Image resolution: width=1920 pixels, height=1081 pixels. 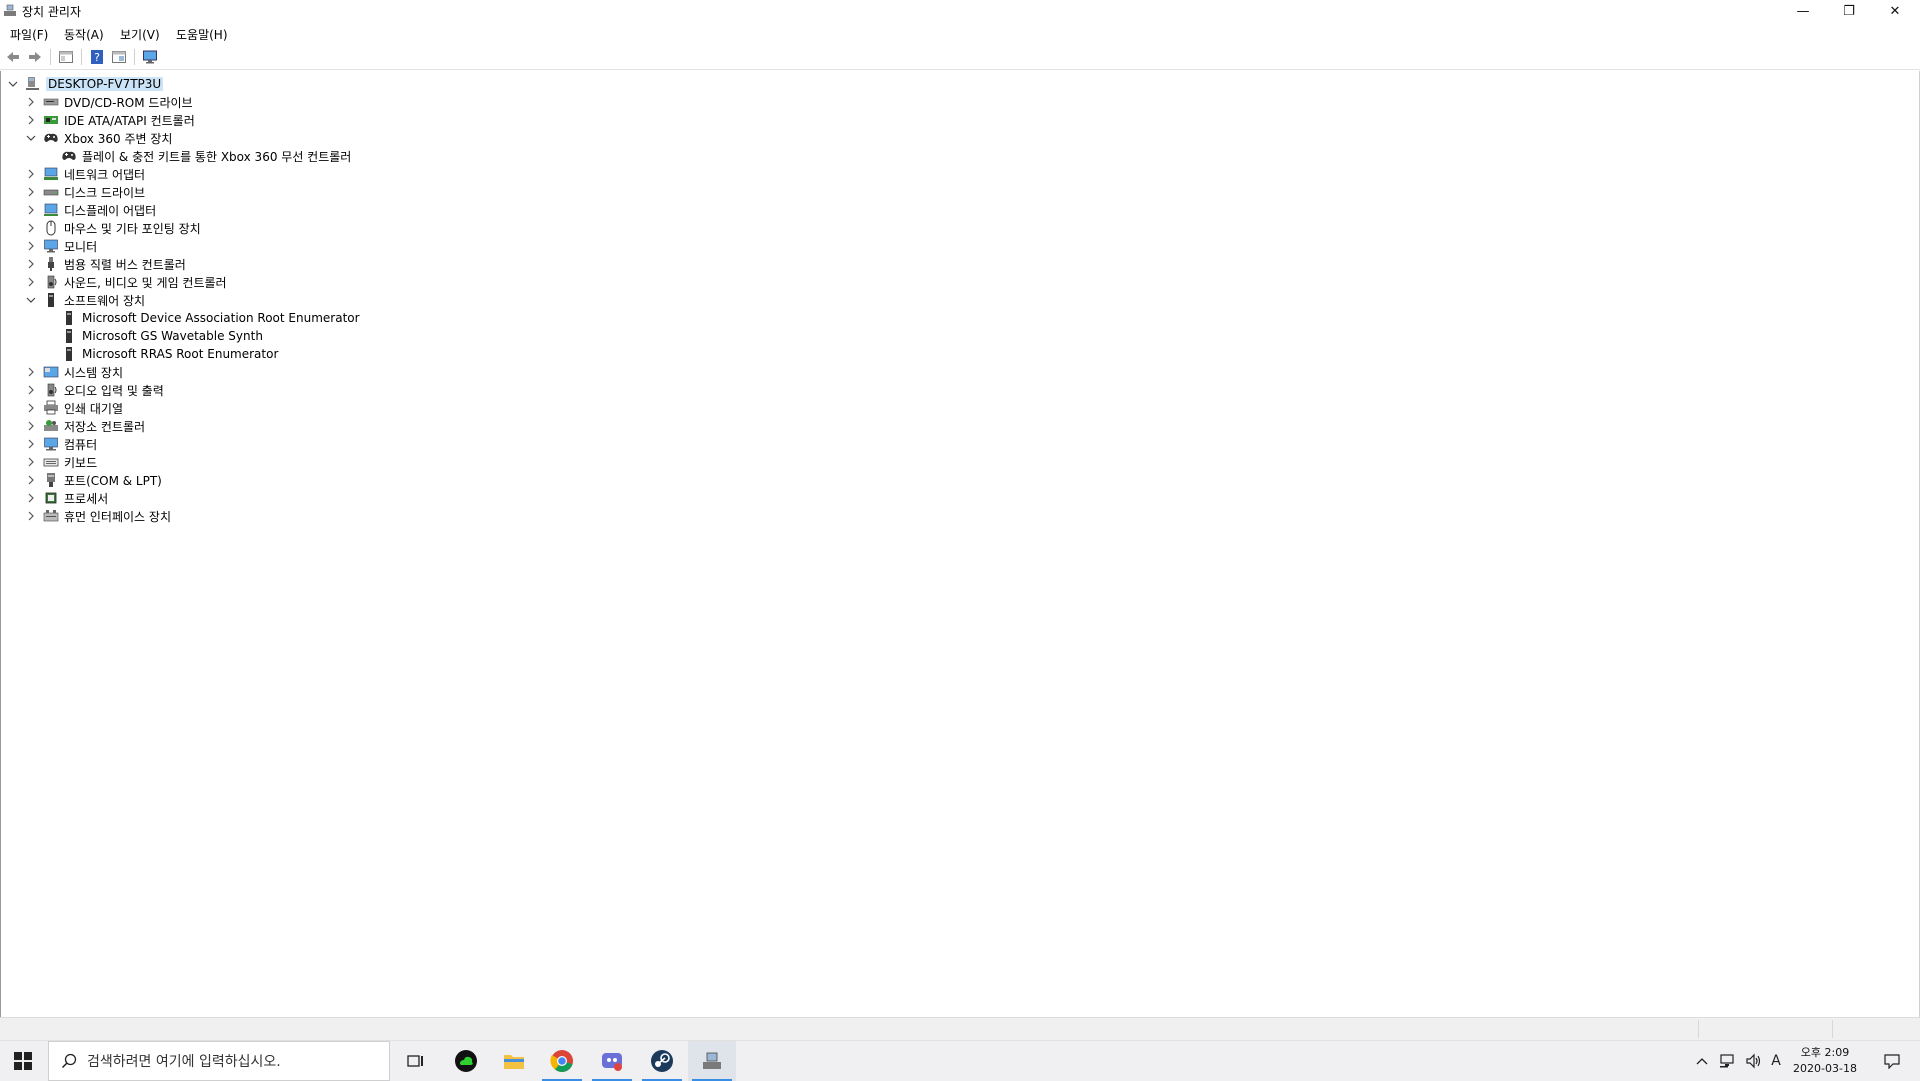 What do you see at coordinates (61, 462) in the screenshot?
I see `device-category: 키보드` at bounding box center [61, 462].